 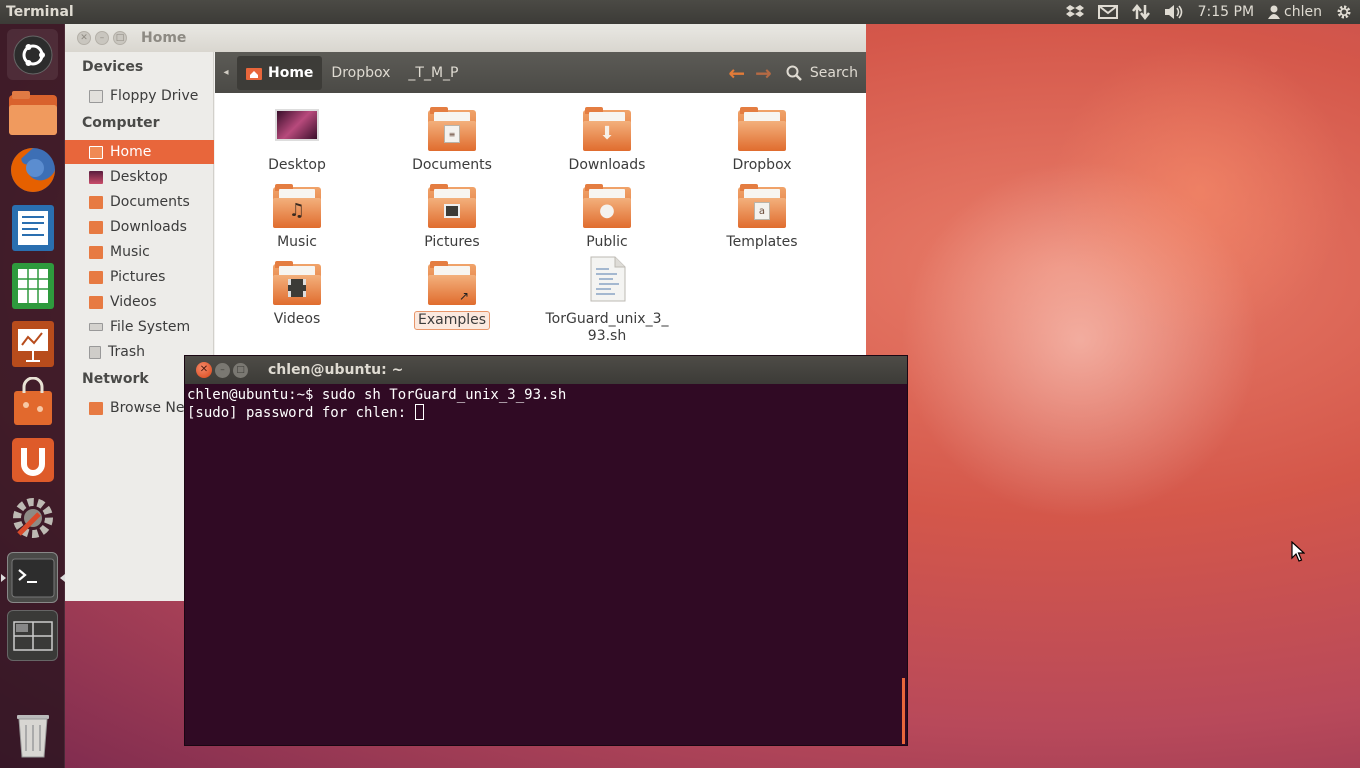 I want to click on breadcrumb-dropbox: Dropbox, so click(x=360, y=73).